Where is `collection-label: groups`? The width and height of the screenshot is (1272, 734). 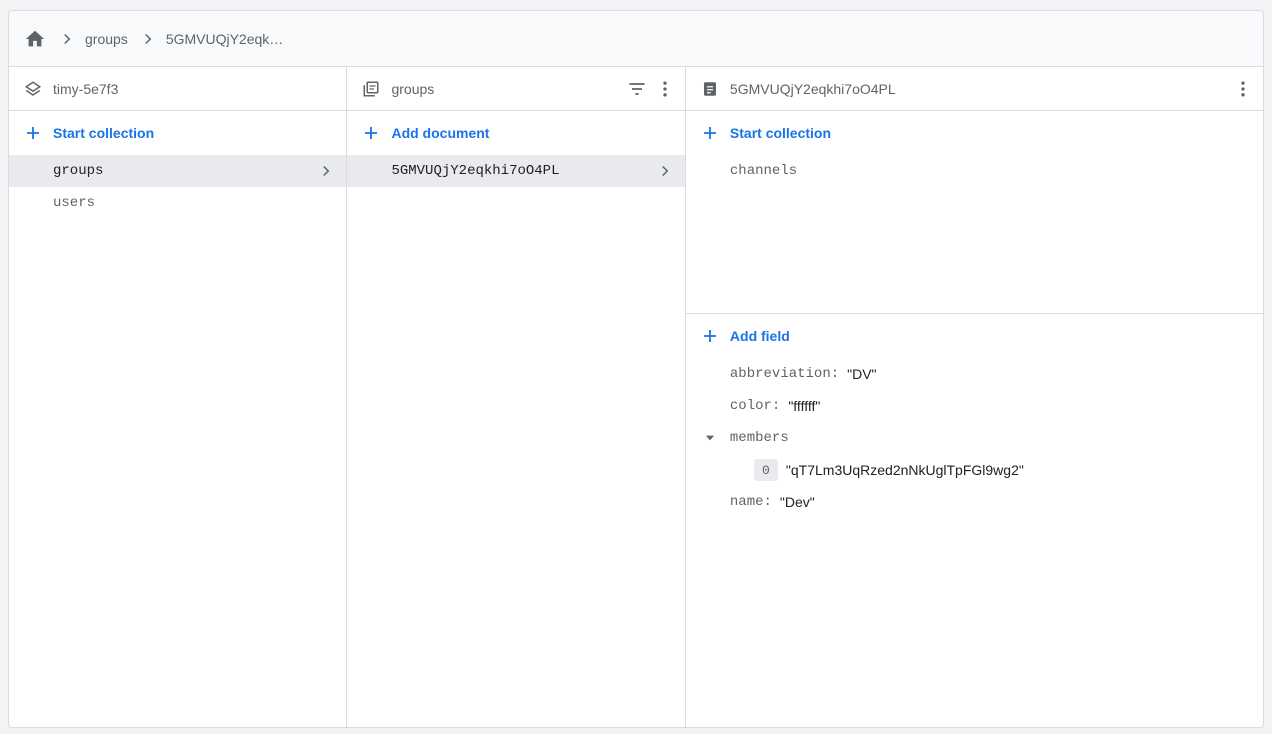 collection-label: groups is located at coordinates (78, 171).